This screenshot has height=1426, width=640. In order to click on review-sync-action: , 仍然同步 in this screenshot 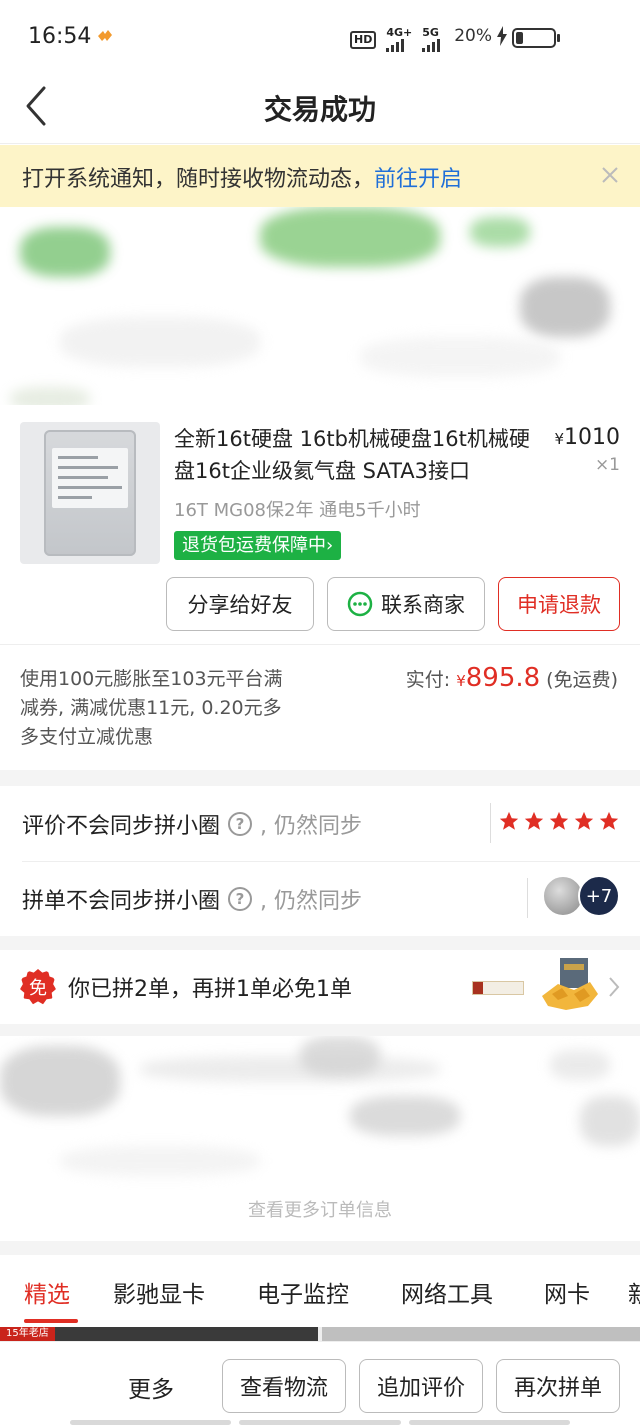, I will do `click(311, 824)`.